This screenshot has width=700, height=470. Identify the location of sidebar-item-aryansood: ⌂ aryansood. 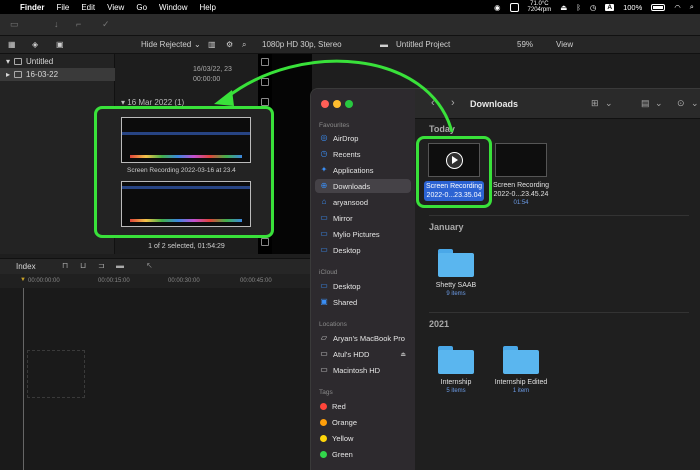
(363, 202).